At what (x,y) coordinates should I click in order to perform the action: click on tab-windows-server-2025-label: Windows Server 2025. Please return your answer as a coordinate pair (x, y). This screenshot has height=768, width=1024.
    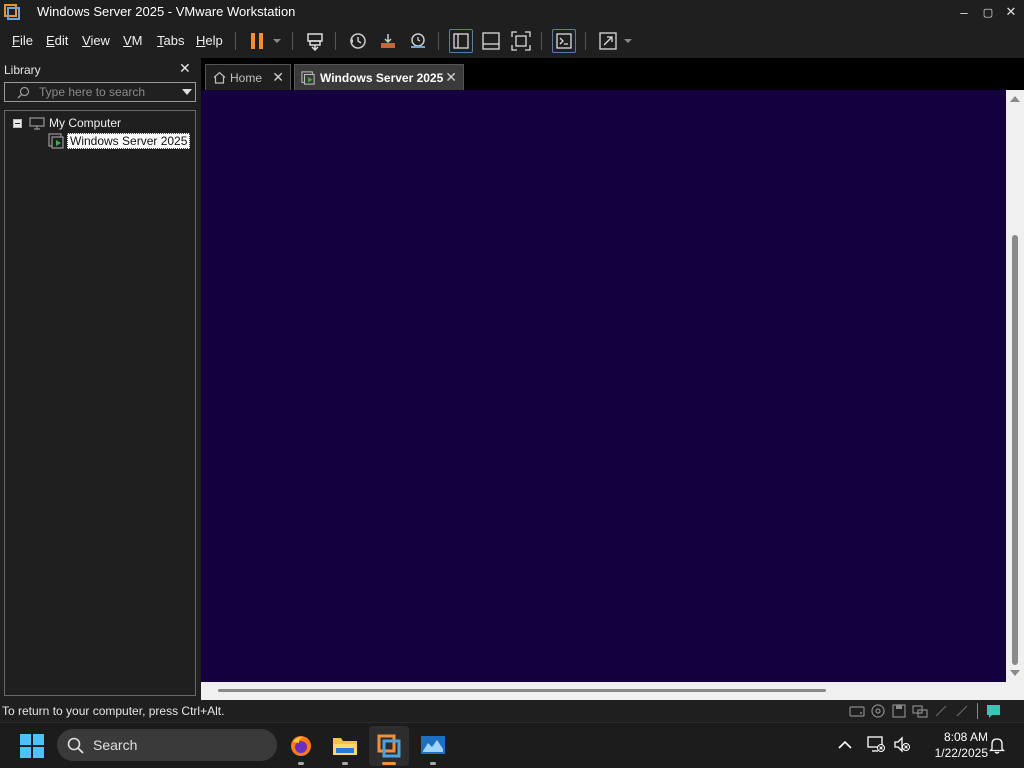
    Looking at the image, I should click on (382, 77).